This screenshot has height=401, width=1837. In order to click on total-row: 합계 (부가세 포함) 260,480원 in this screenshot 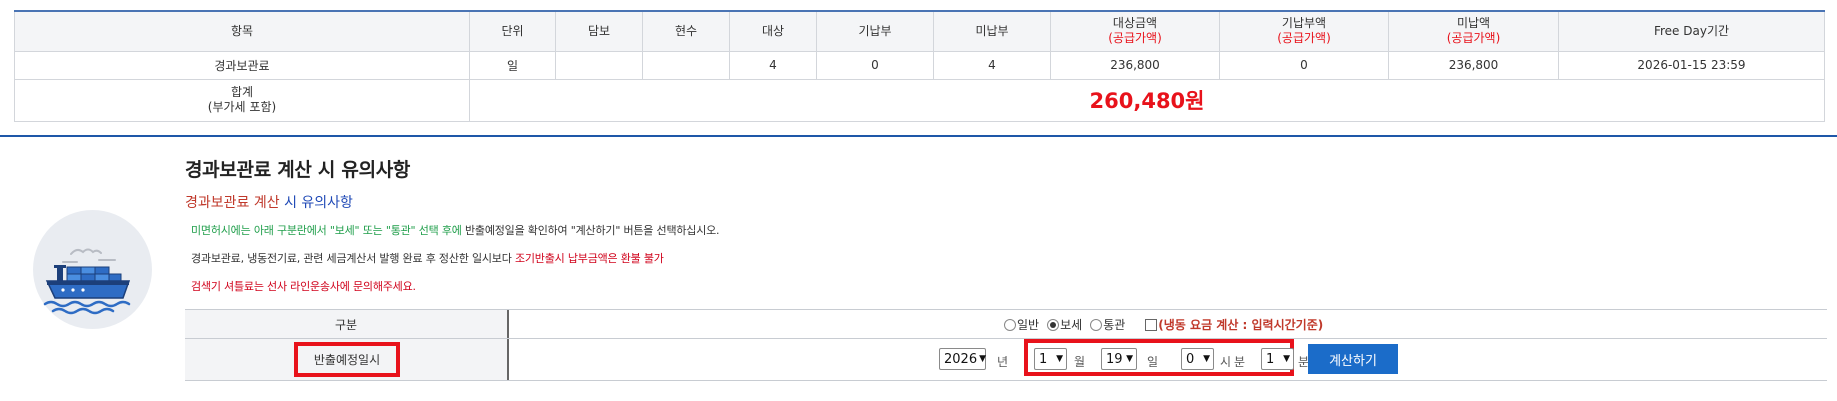, I will do `click(919, 100)`.